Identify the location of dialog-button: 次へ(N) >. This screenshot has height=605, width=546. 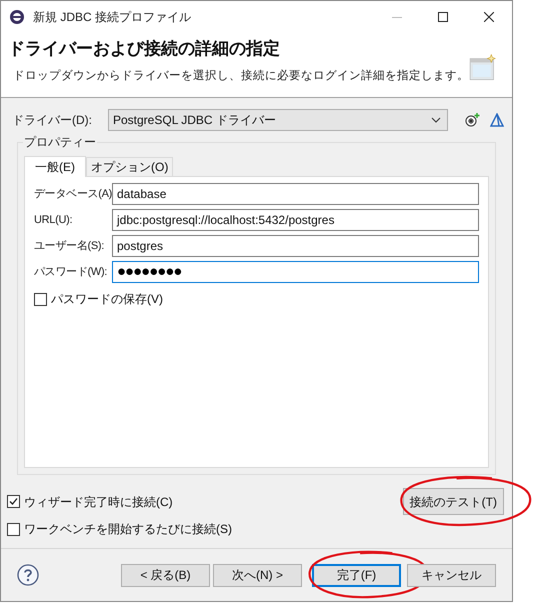
(257, 575).